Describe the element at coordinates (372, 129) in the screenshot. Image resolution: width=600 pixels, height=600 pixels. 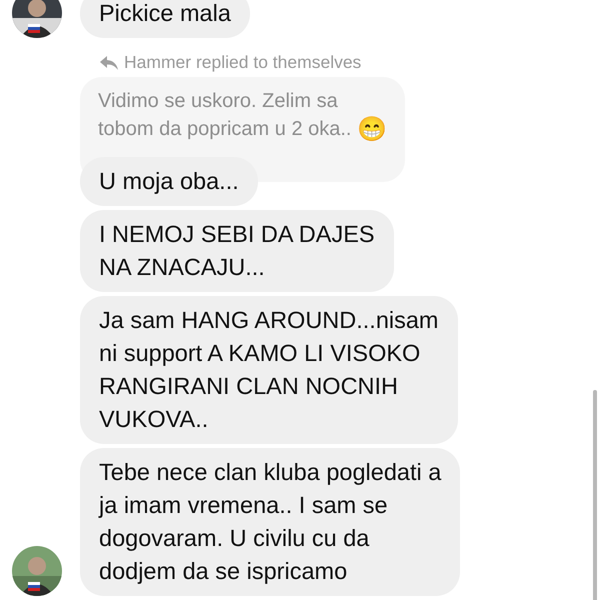
I see `grinning-emoji: 😁` at that location.